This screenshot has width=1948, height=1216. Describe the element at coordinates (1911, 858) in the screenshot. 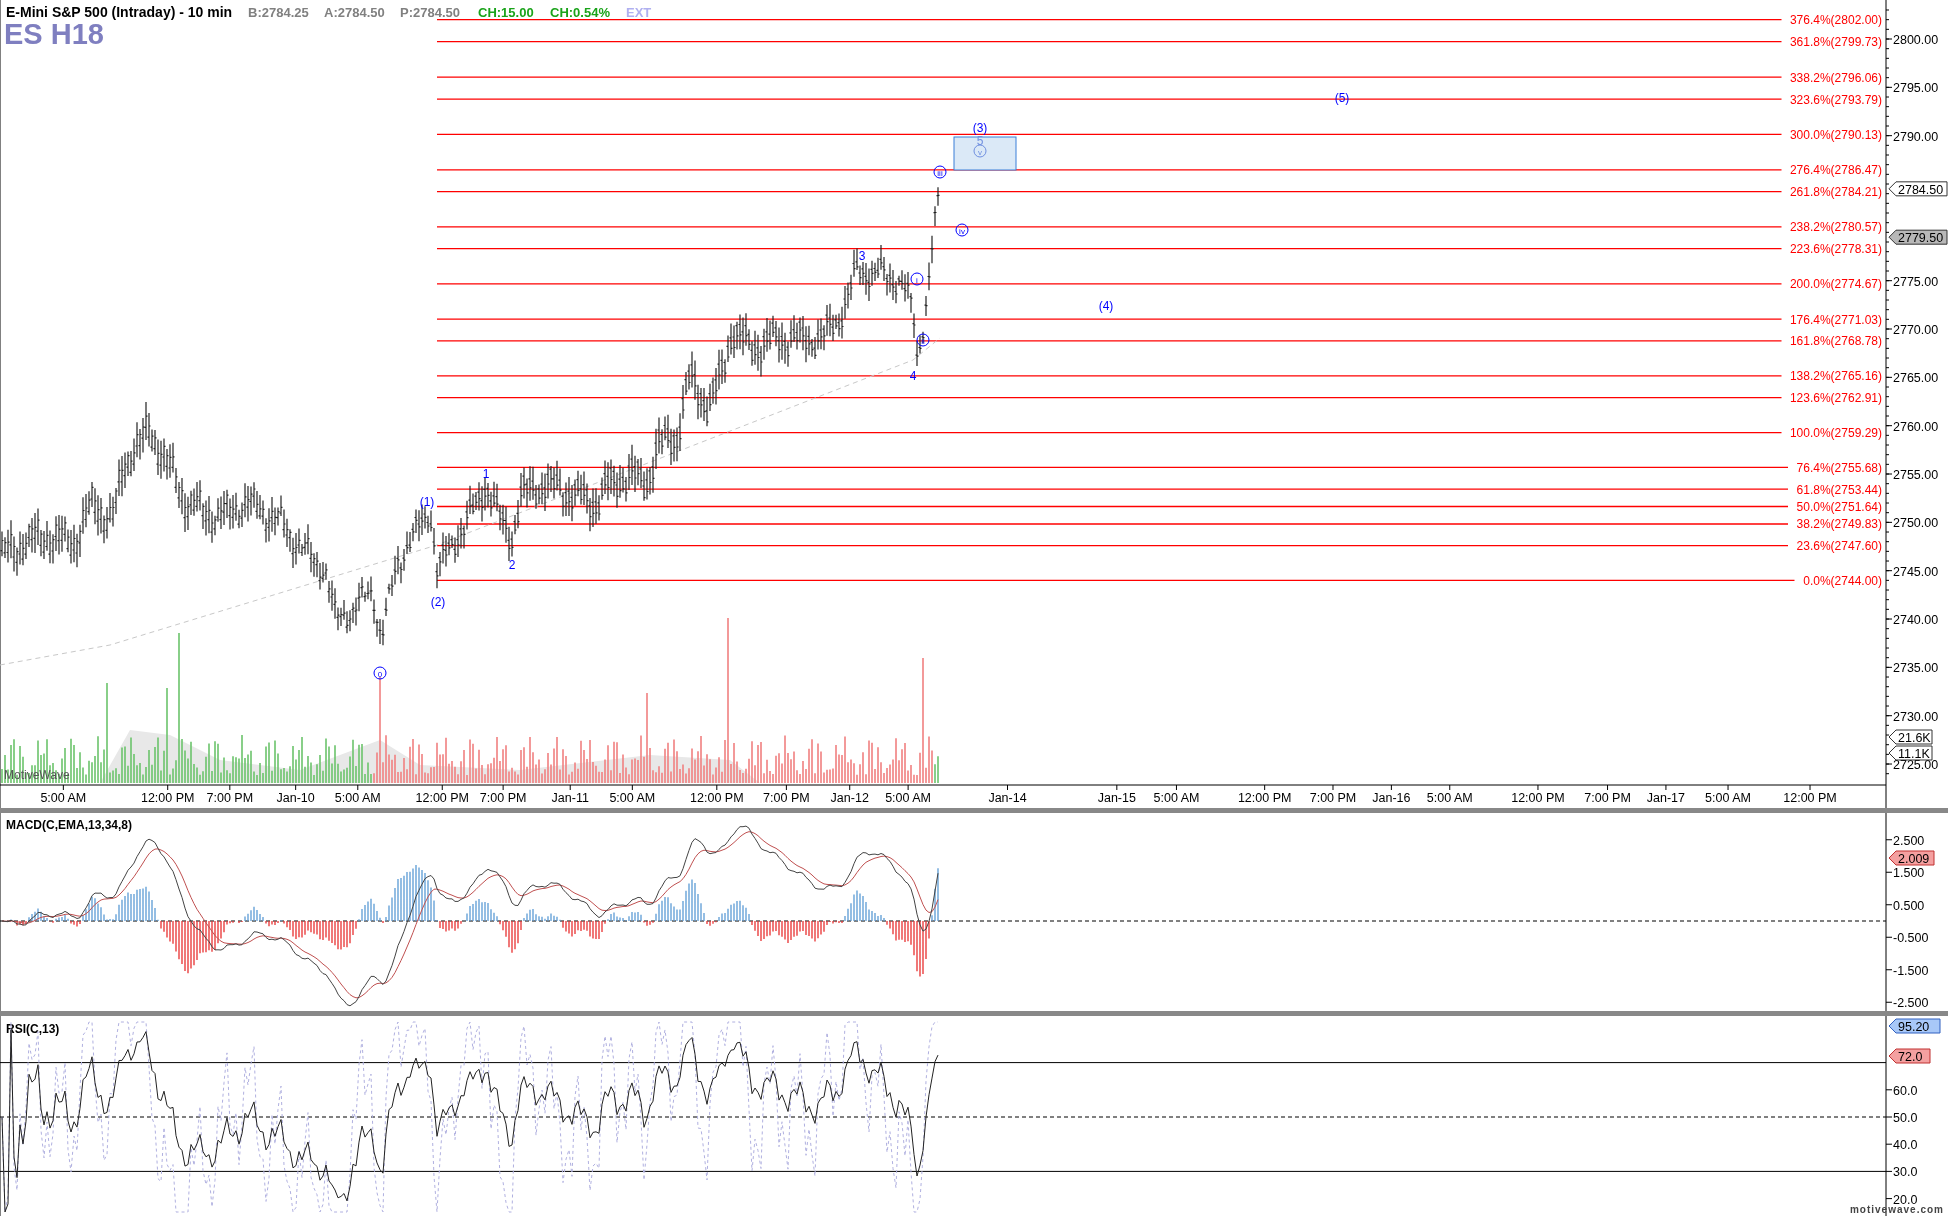

I see `macd-badge: 2.009` at that location.